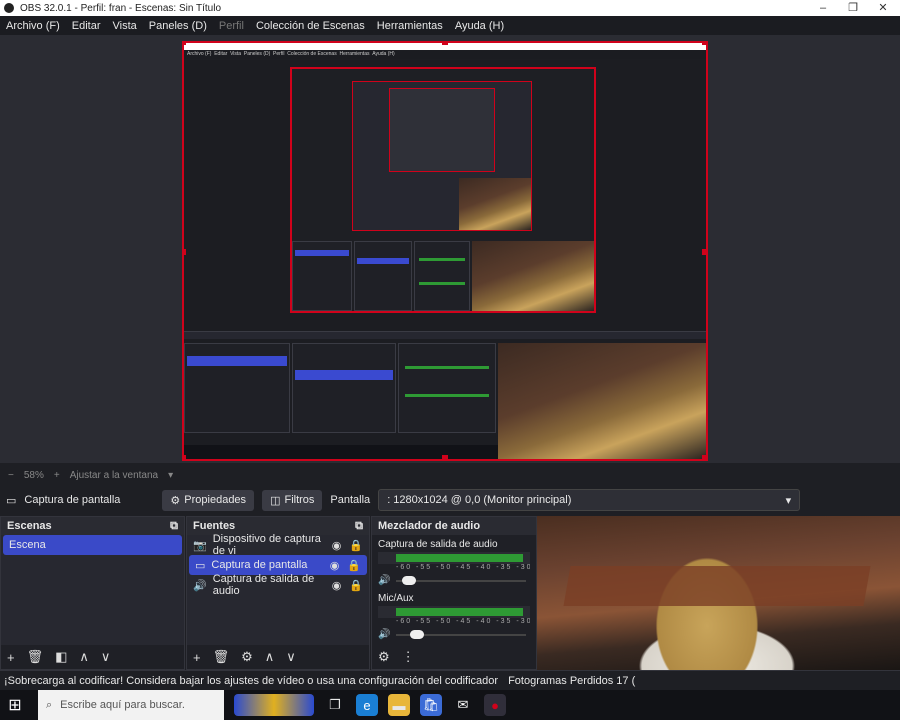 This screenshot has width=900, height=720. I want to click on menu-herramientas: Herramientas, so click(410, 26).